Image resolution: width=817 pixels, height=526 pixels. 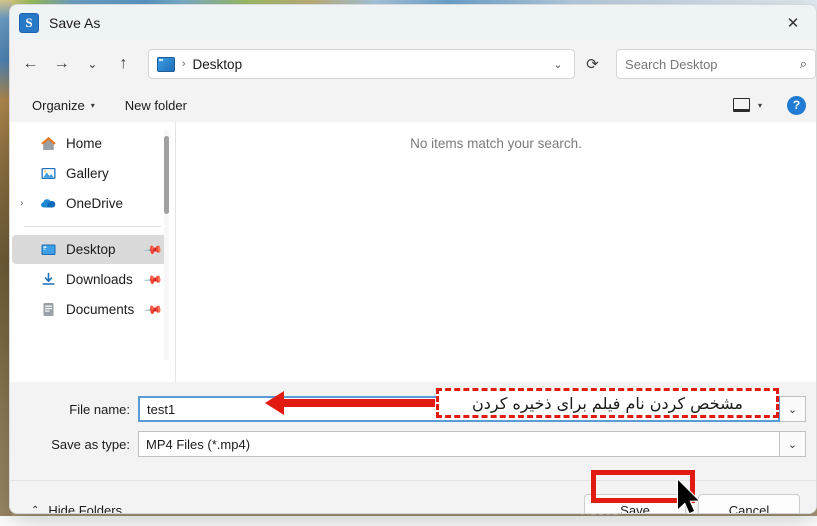 What do you see at coordinates (48, 203) in the screenshot?
I see `onedrive-cloud-icon` at bounding box center [48, 203].